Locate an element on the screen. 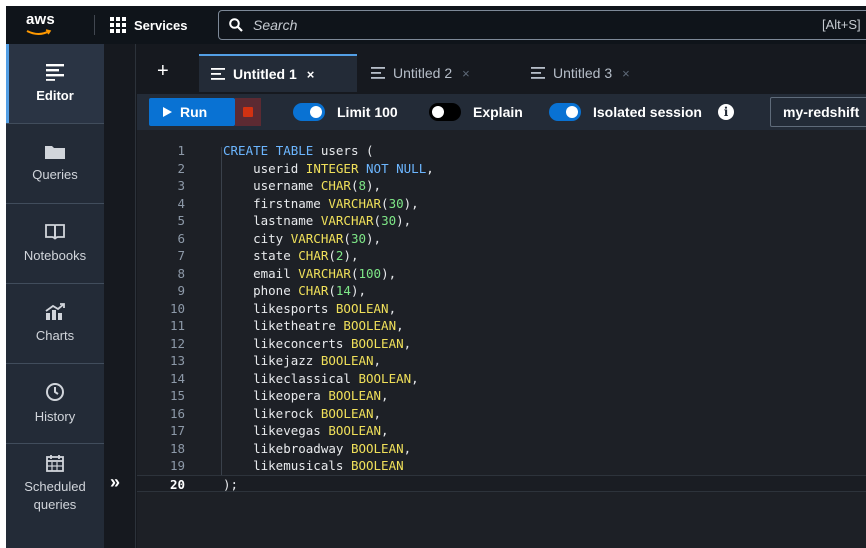  add-tab-button: + is located at coordinates (163, 71).